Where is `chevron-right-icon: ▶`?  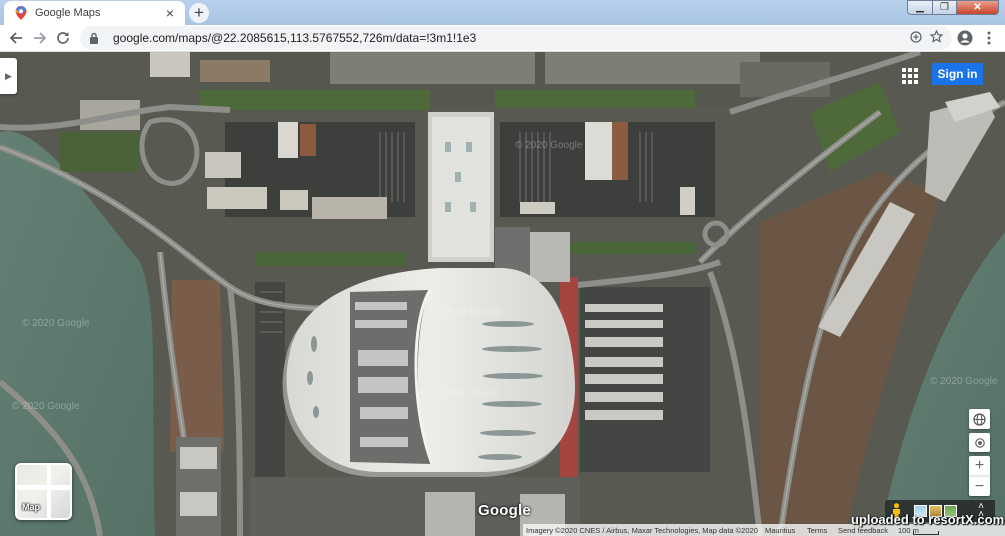
chevron-right-icon: ▶ is located at coordinates (8, 75).